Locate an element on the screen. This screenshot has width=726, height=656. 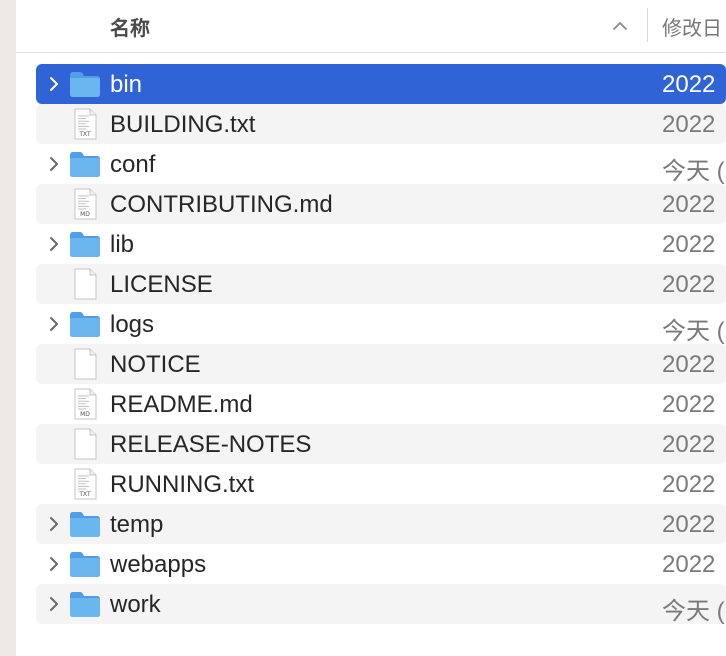
file-name: CONTRIBUTING.md is located at coordinates (221, 204).